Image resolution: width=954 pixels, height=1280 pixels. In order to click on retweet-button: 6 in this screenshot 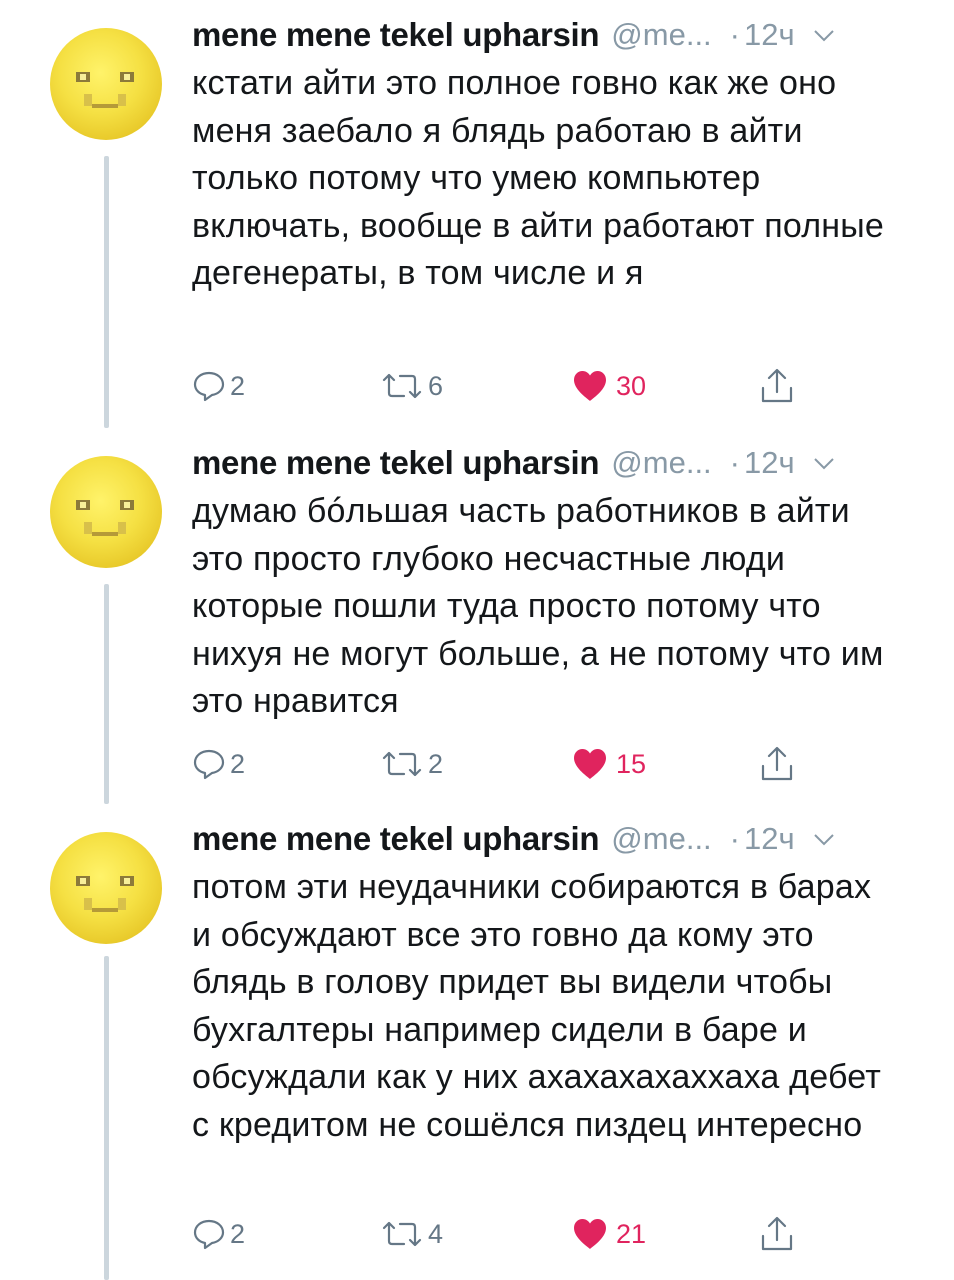, I will do `click(411, 386)`.